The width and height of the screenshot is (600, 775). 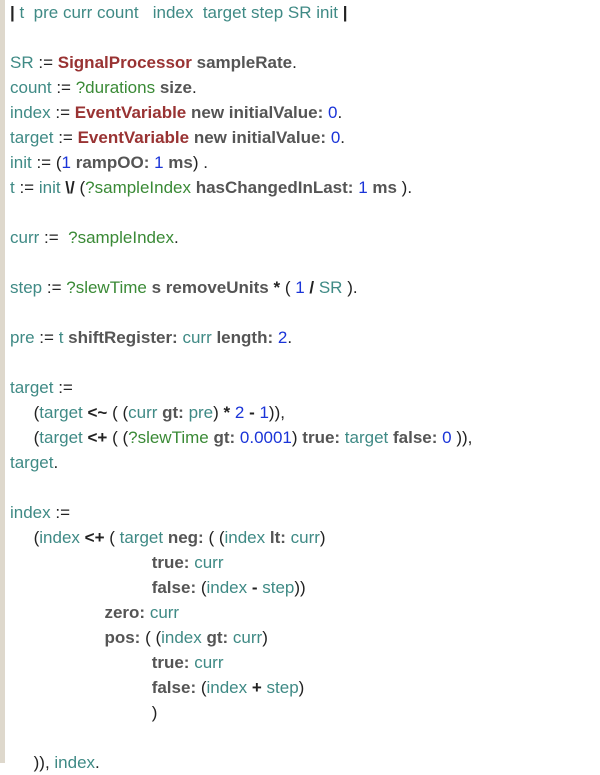 What do you see at coordinates (302, 412) in the screenshot?
I see `line-17-target-tilde: (target <~ ( (curr gt: pre) * 2 - 1)),` at bounding box center [302, 412].